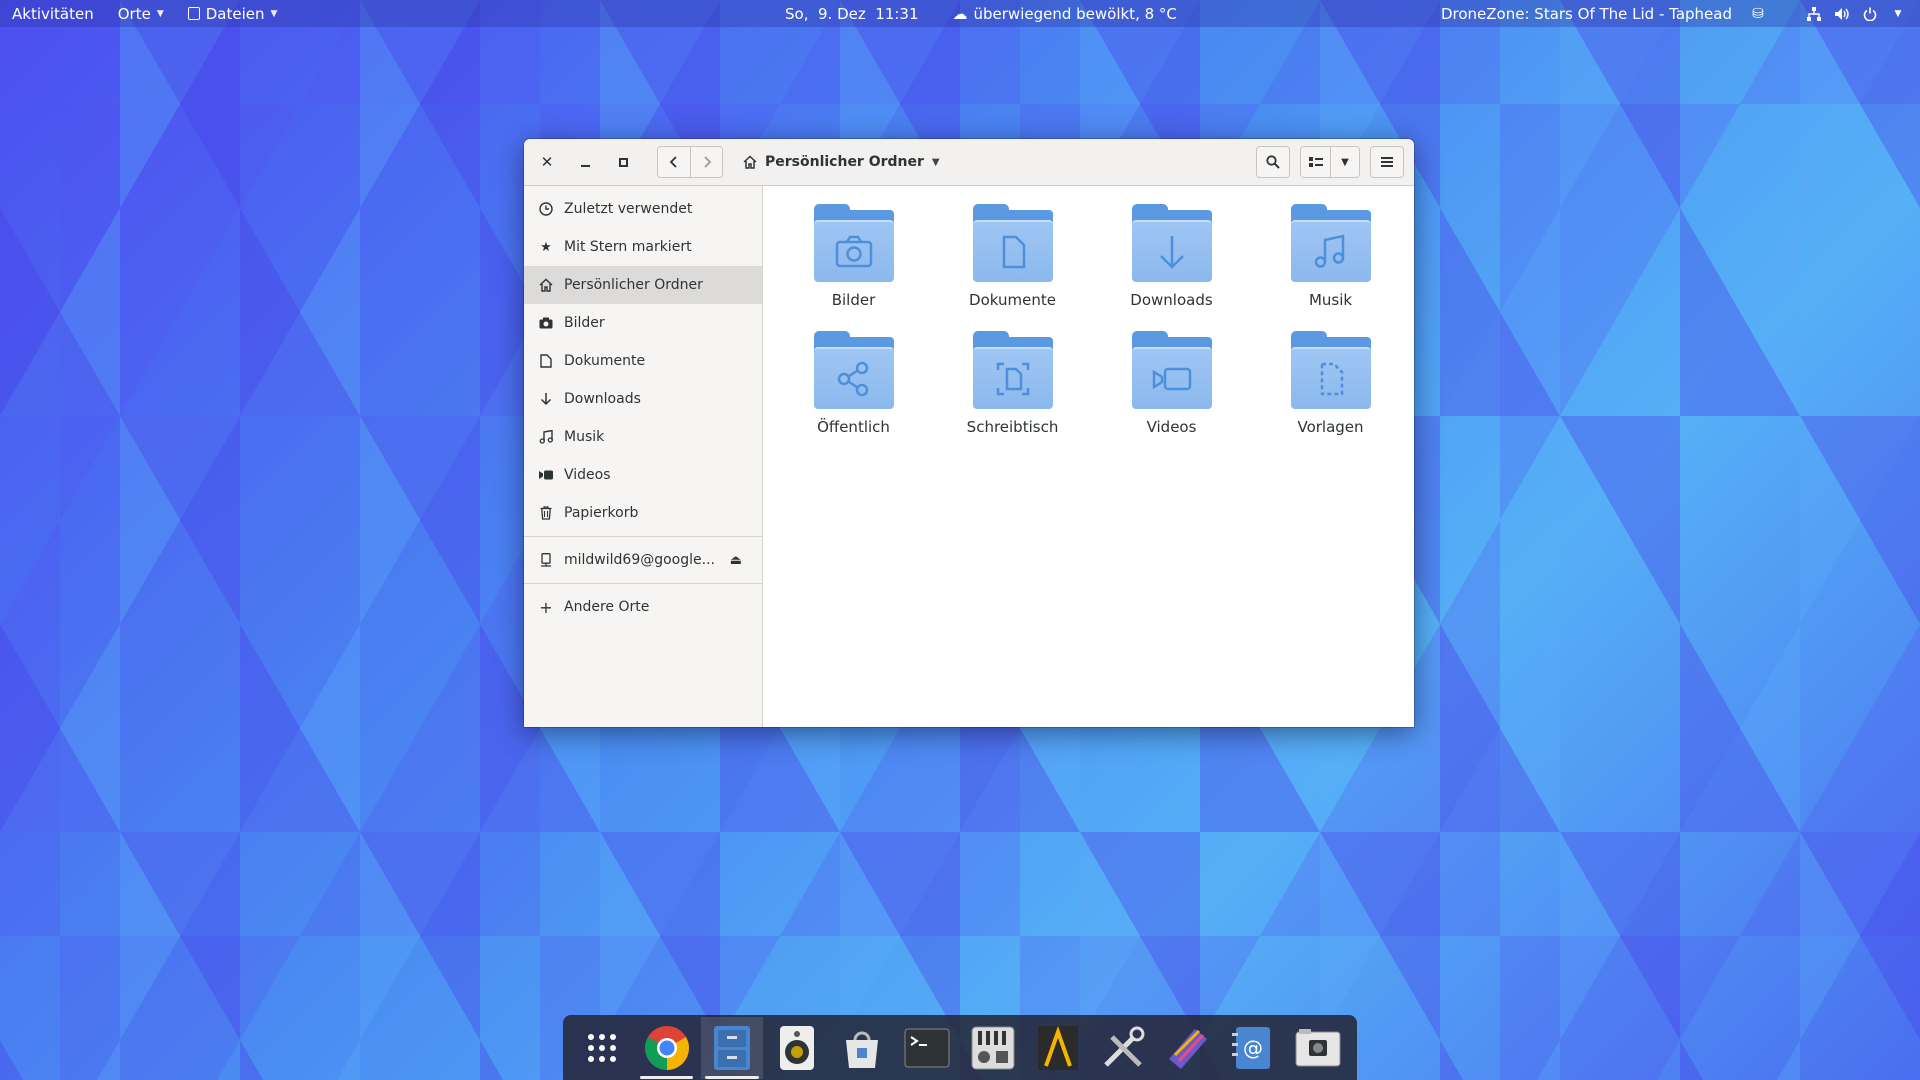 The width and height of the screenshot is (1920, 1080). I want to click on network-icon, so click(1814, 14).